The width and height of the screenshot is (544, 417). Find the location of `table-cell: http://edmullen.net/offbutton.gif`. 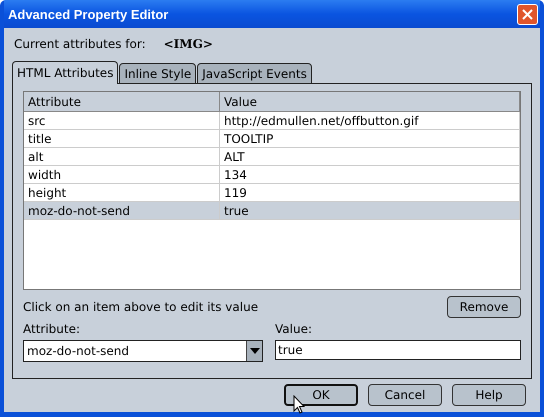

table-cell: http://edmullen.net/offbutton.gif is located at coordinates (370, 121).